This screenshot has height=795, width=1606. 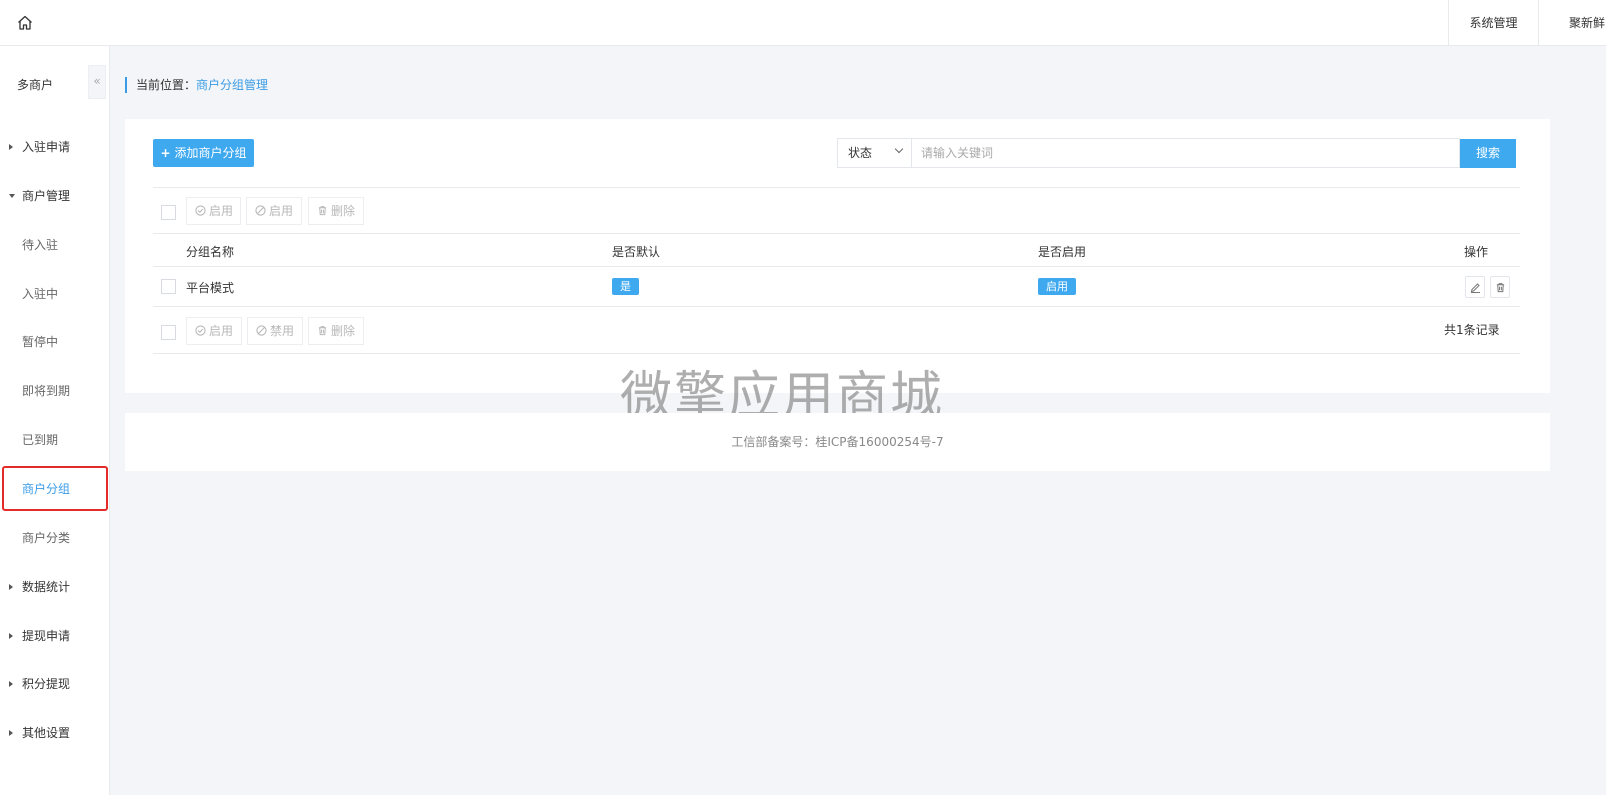 I want to click on pencil-icon, so click(x=1475, y=288).